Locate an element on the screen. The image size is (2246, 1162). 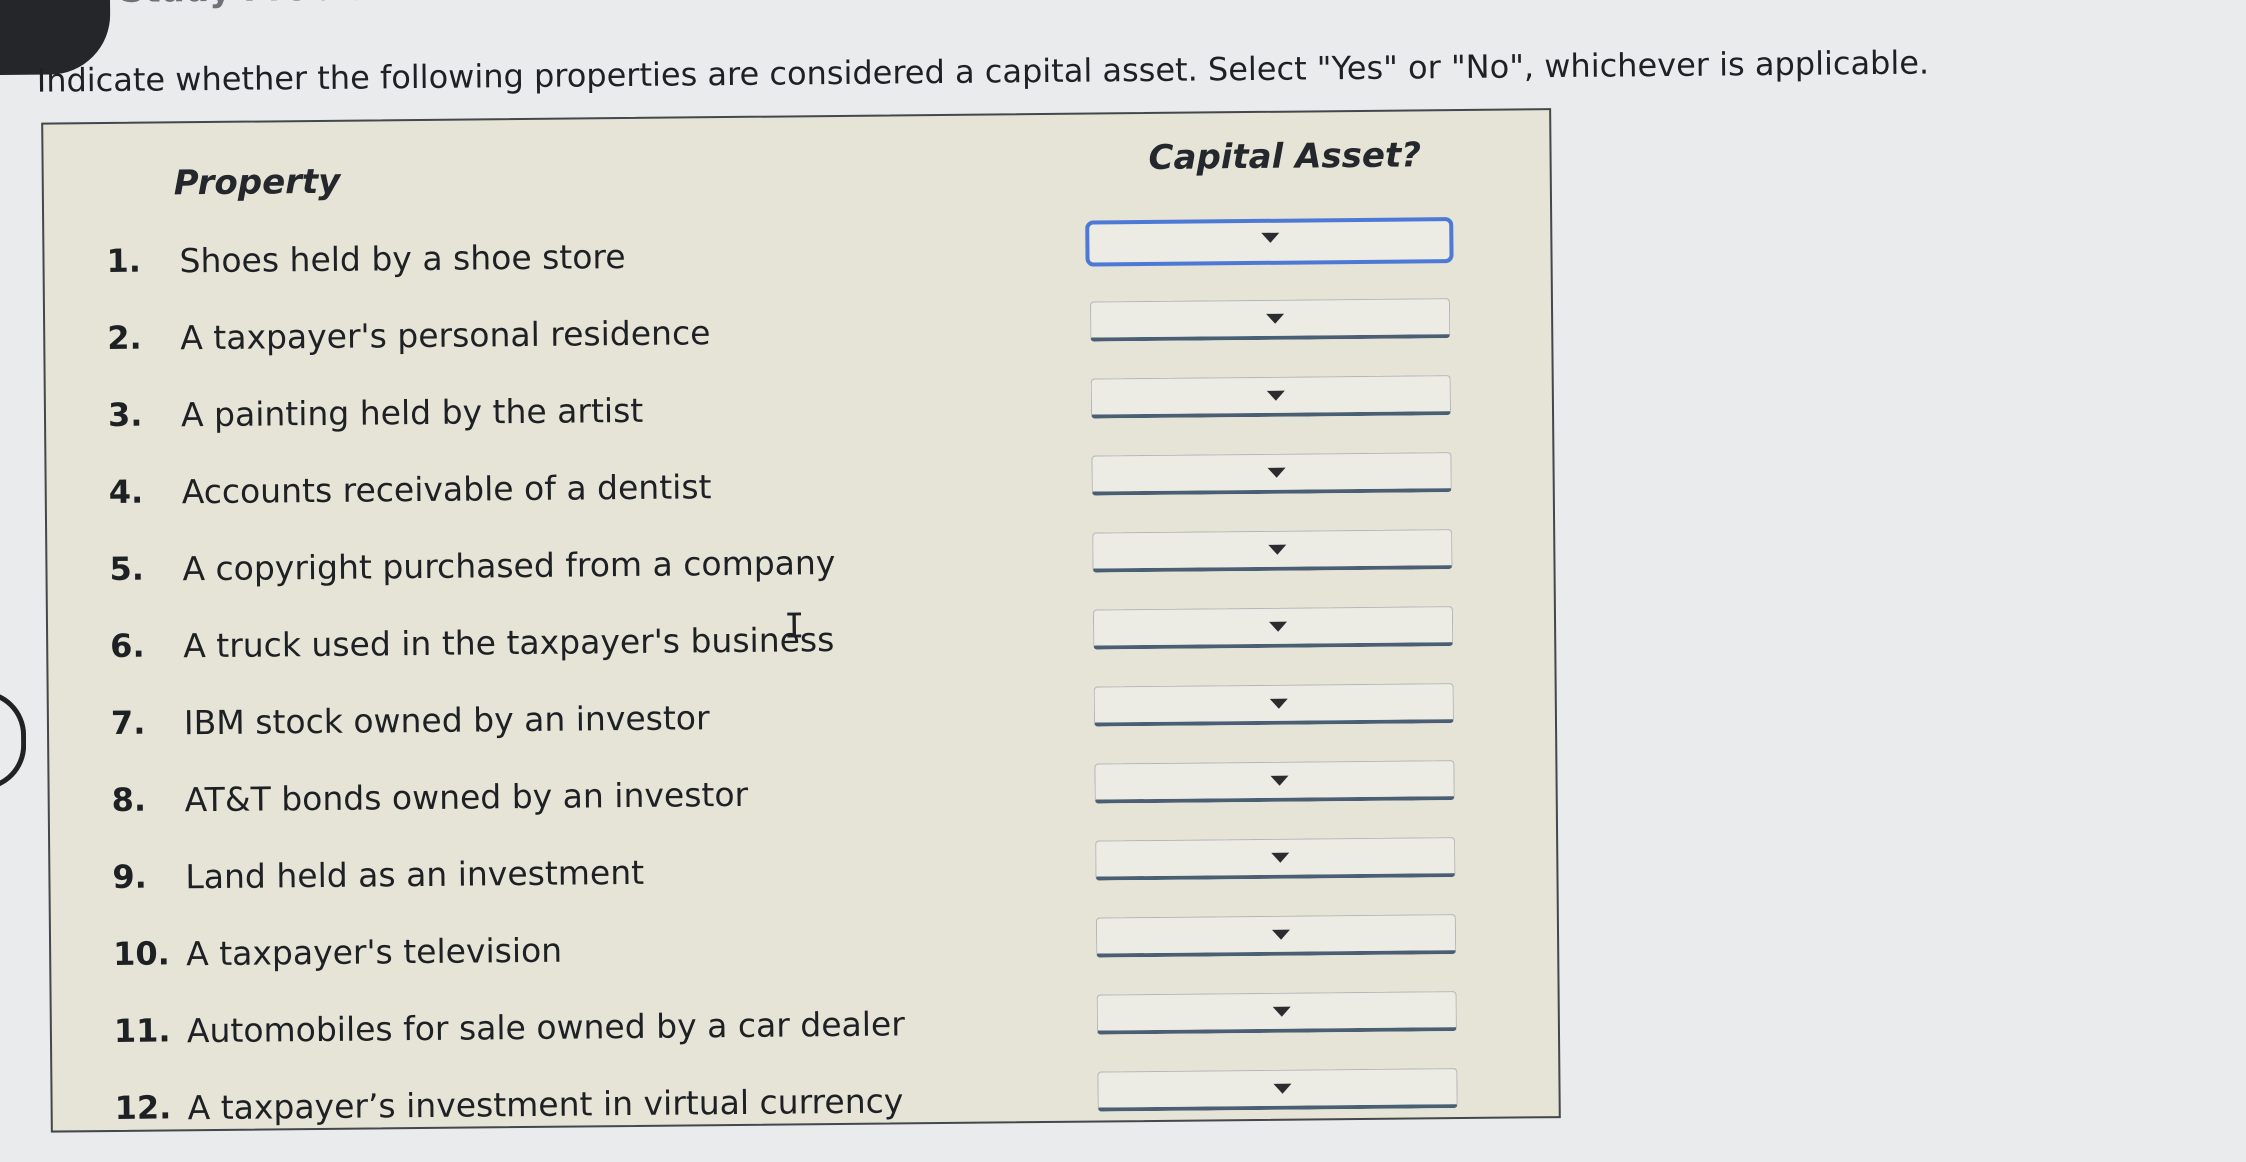
table-row: 4. Accounts receivable of a dentist is located at coordinates (791, 488).